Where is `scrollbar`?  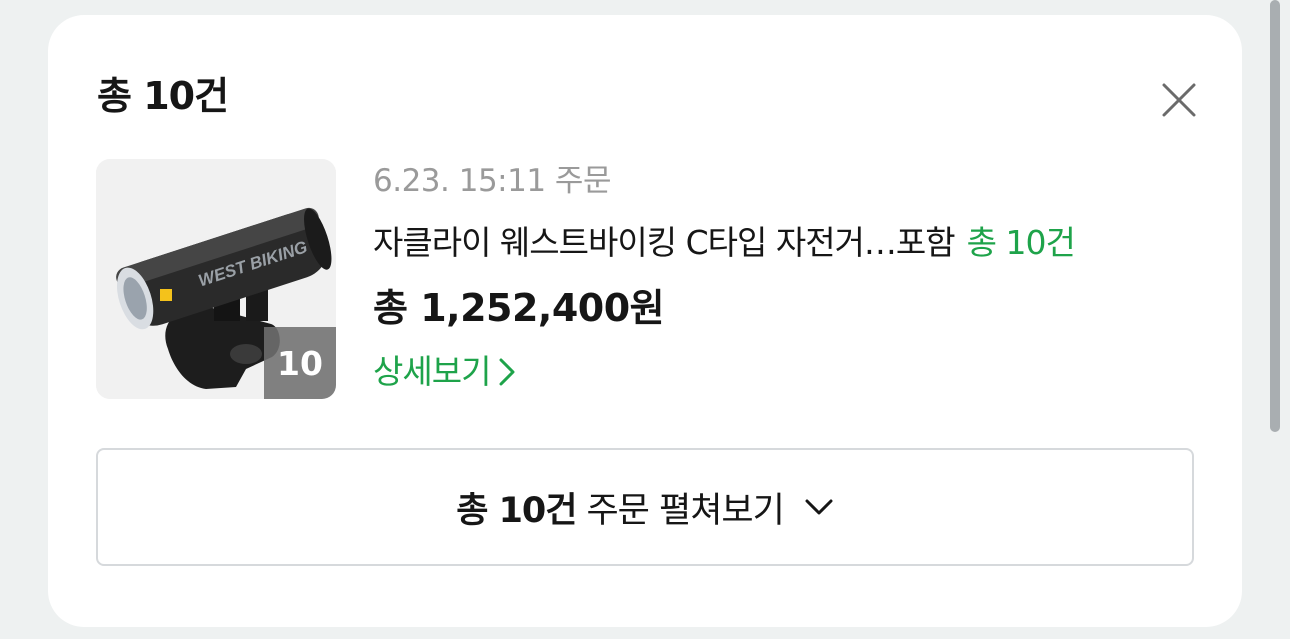 scrollbar is located at coordinates (1275, 216).